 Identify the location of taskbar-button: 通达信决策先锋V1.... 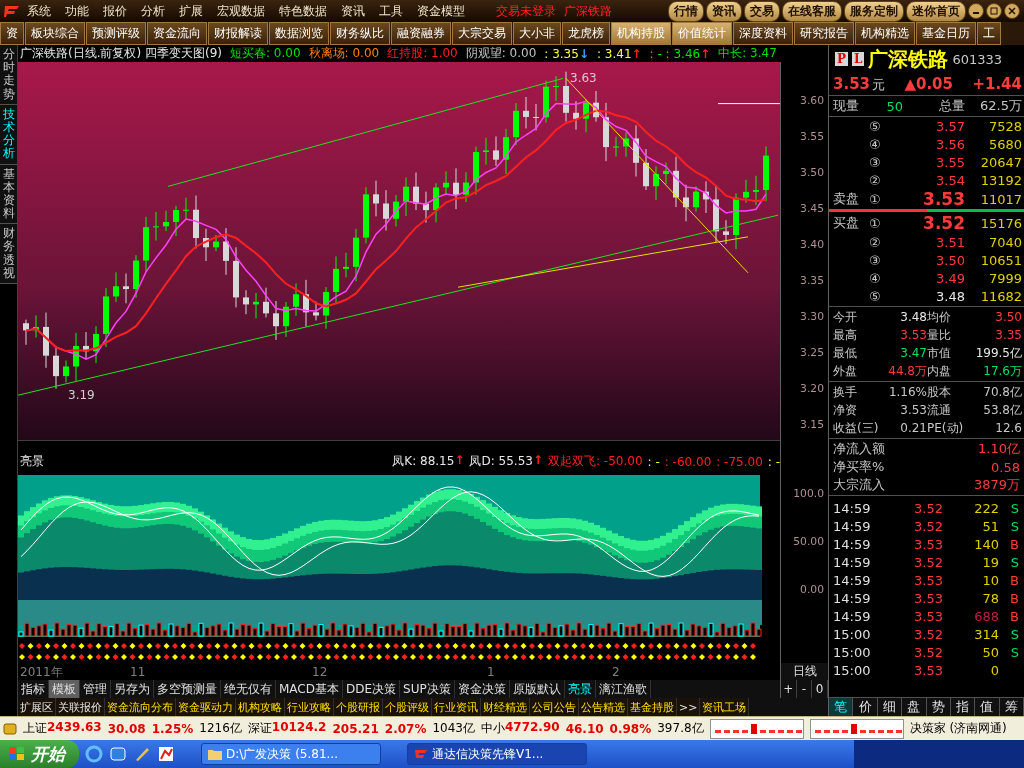
(497, 754).